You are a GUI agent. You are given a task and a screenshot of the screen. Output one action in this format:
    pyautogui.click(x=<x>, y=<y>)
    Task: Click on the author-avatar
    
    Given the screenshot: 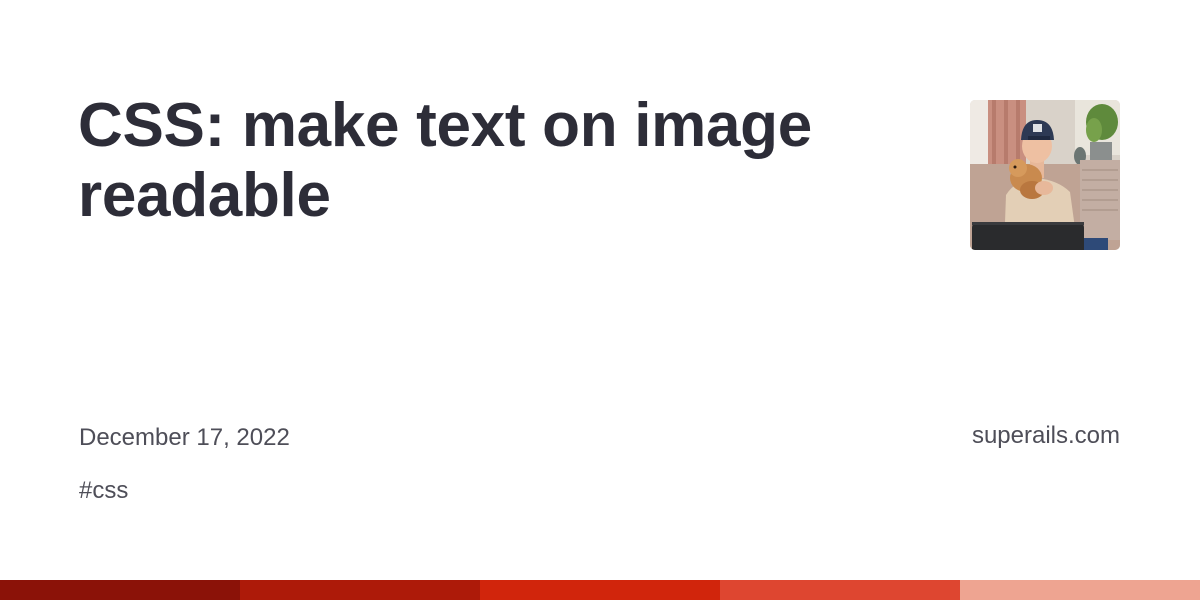 What is the action you would take?
    pyautogui.click(x=1045, y=175)
    